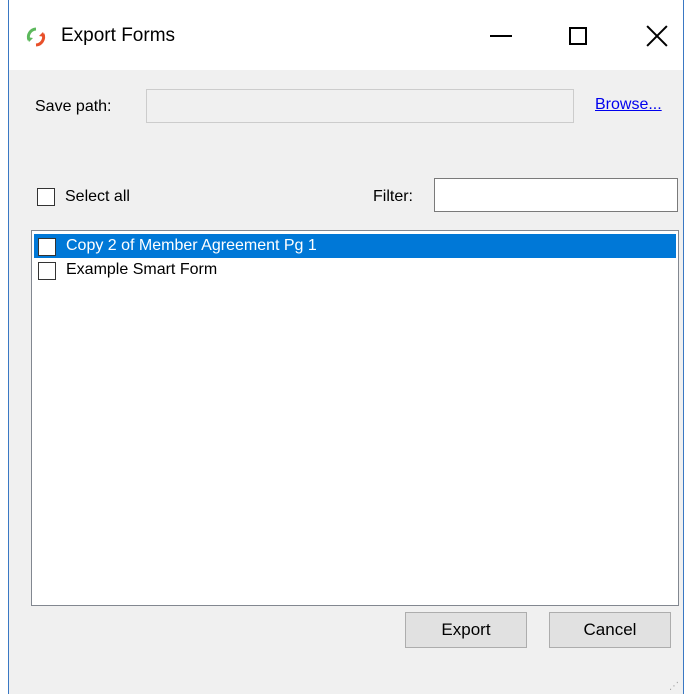 The image size is (694, 694). Describe the element at coordinates (466, 630) in the screenshot. I see `export-button: Export` at that location.